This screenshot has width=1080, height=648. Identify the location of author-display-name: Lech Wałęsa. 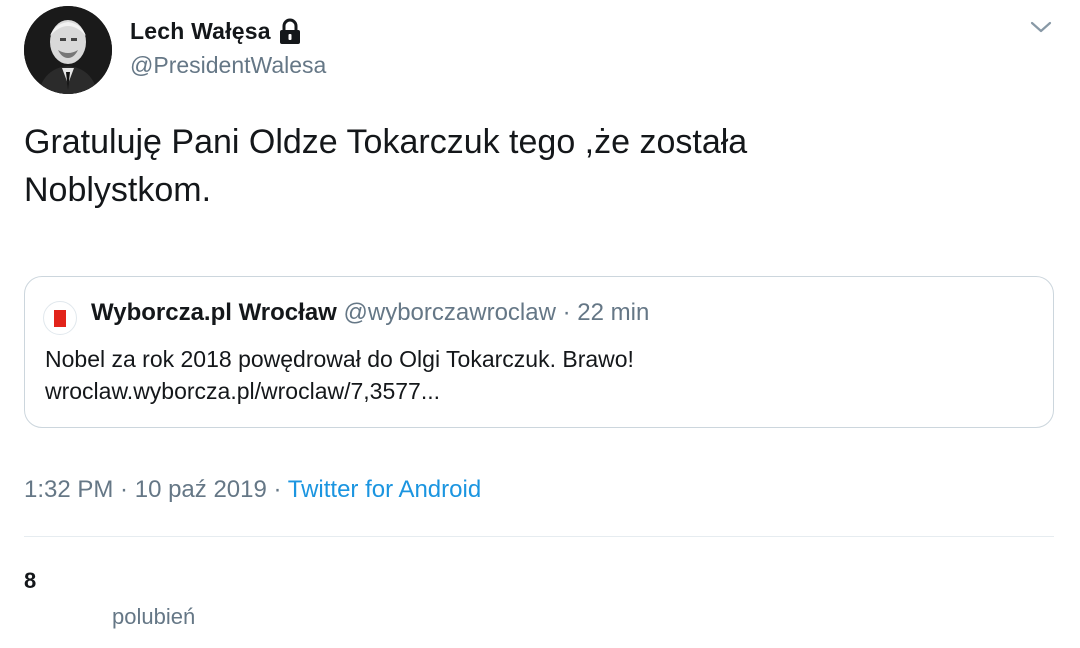
(200, 31).